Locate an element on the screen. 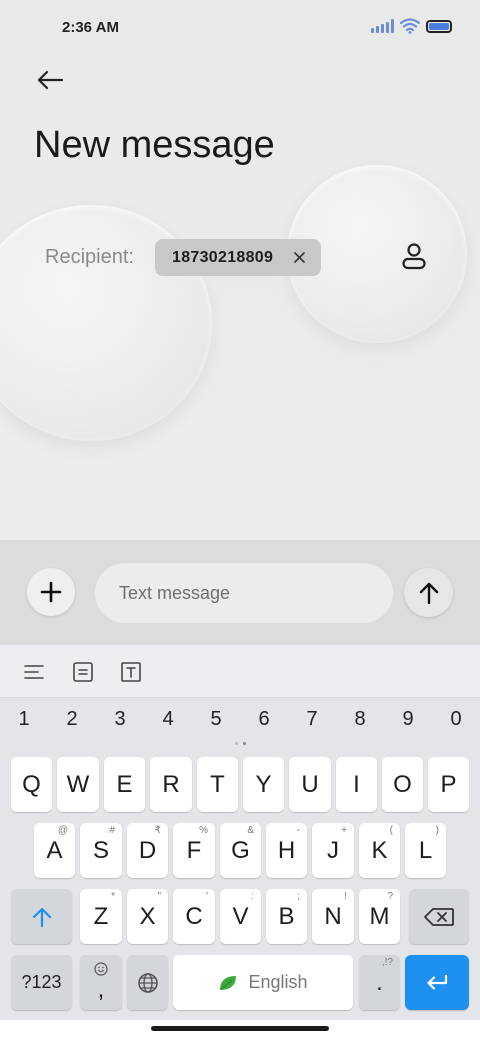 This screenshot has width=480, height=1040. space-key: English is located at coordinates (263, 982).